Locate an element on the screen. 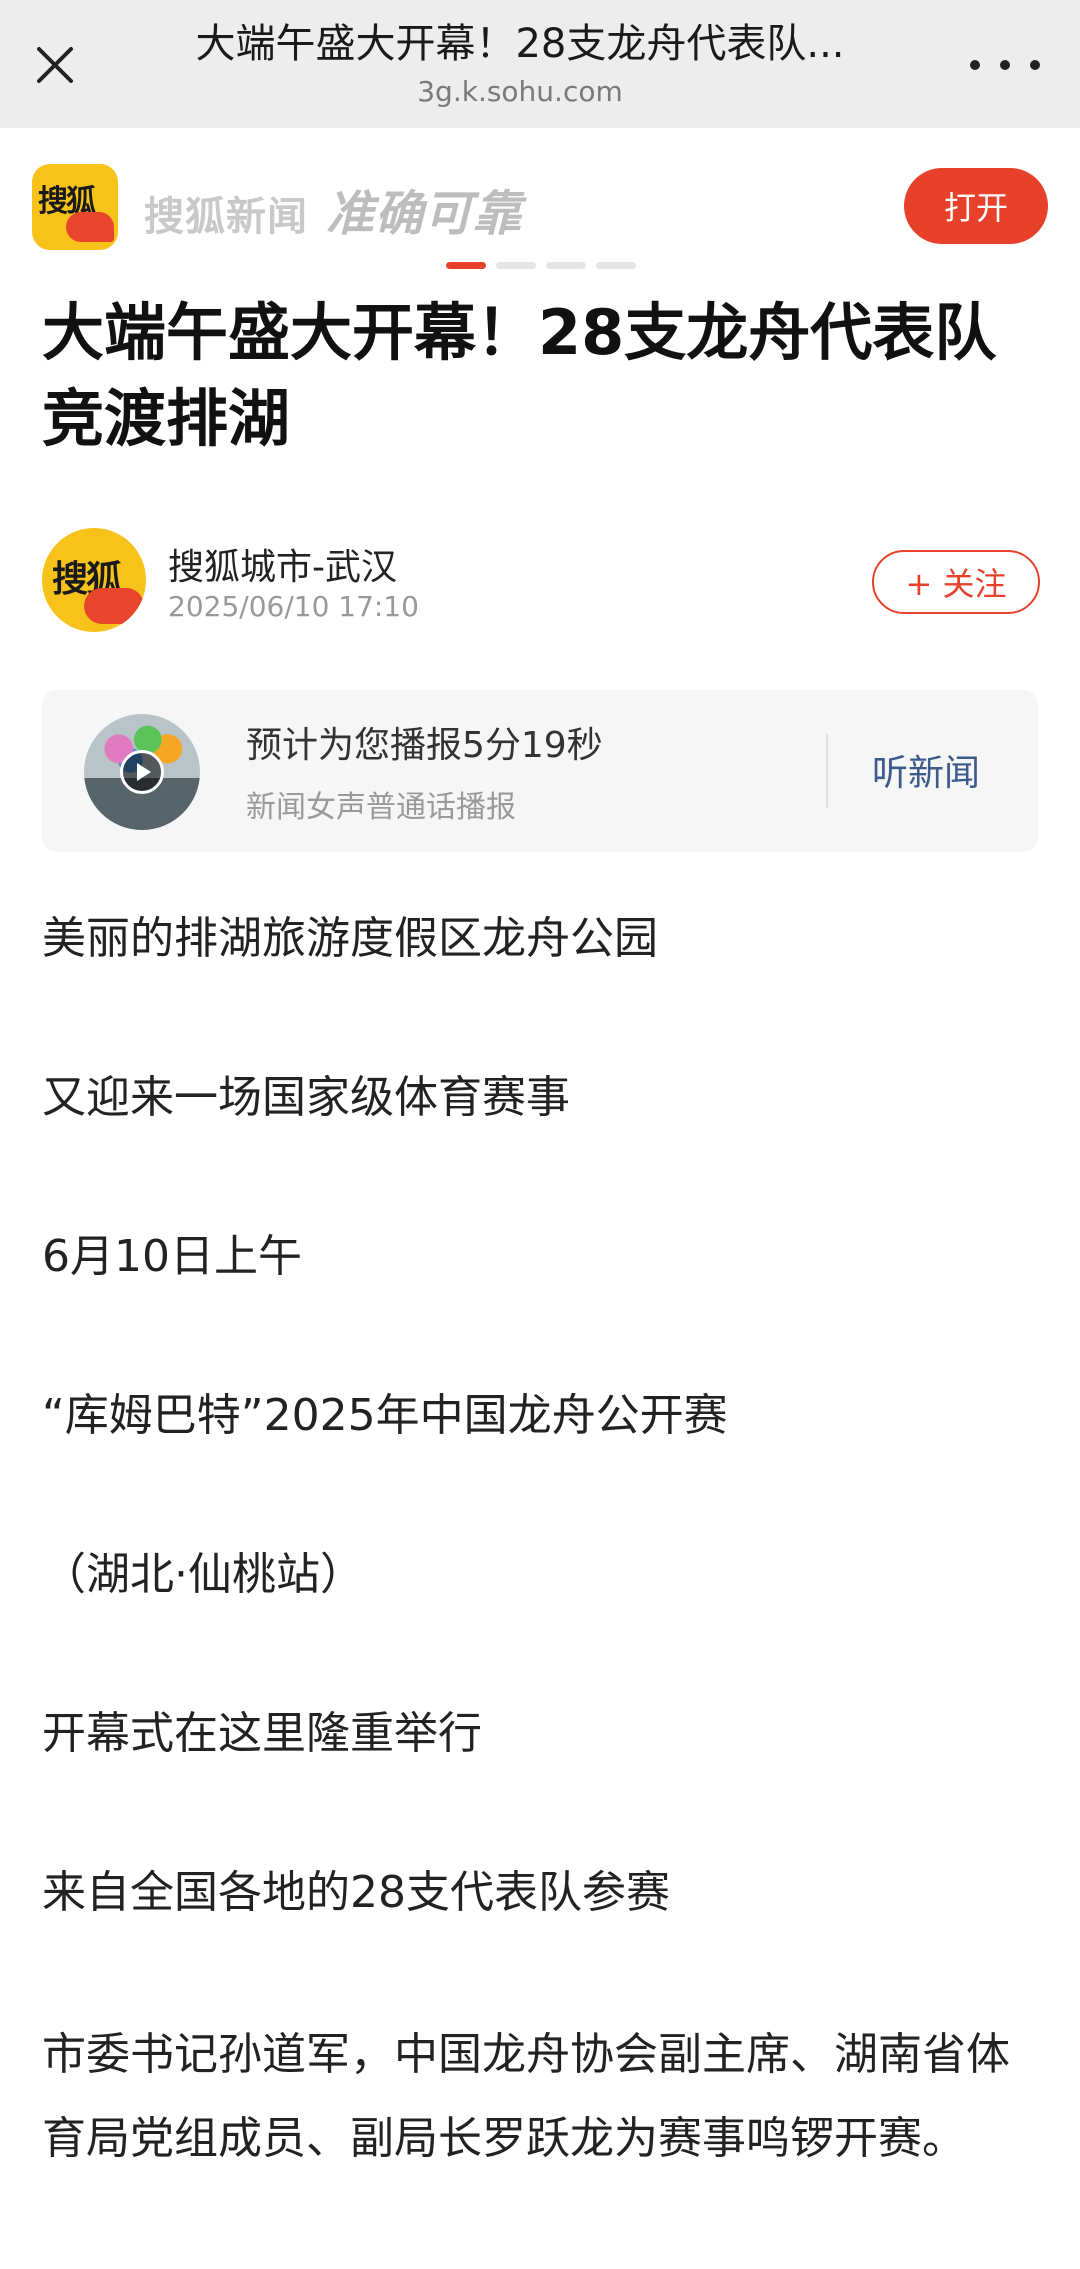  article-paragraph: 美丽的排湖旅游度假区龙舟公园 is located at coordinates (350, 938).